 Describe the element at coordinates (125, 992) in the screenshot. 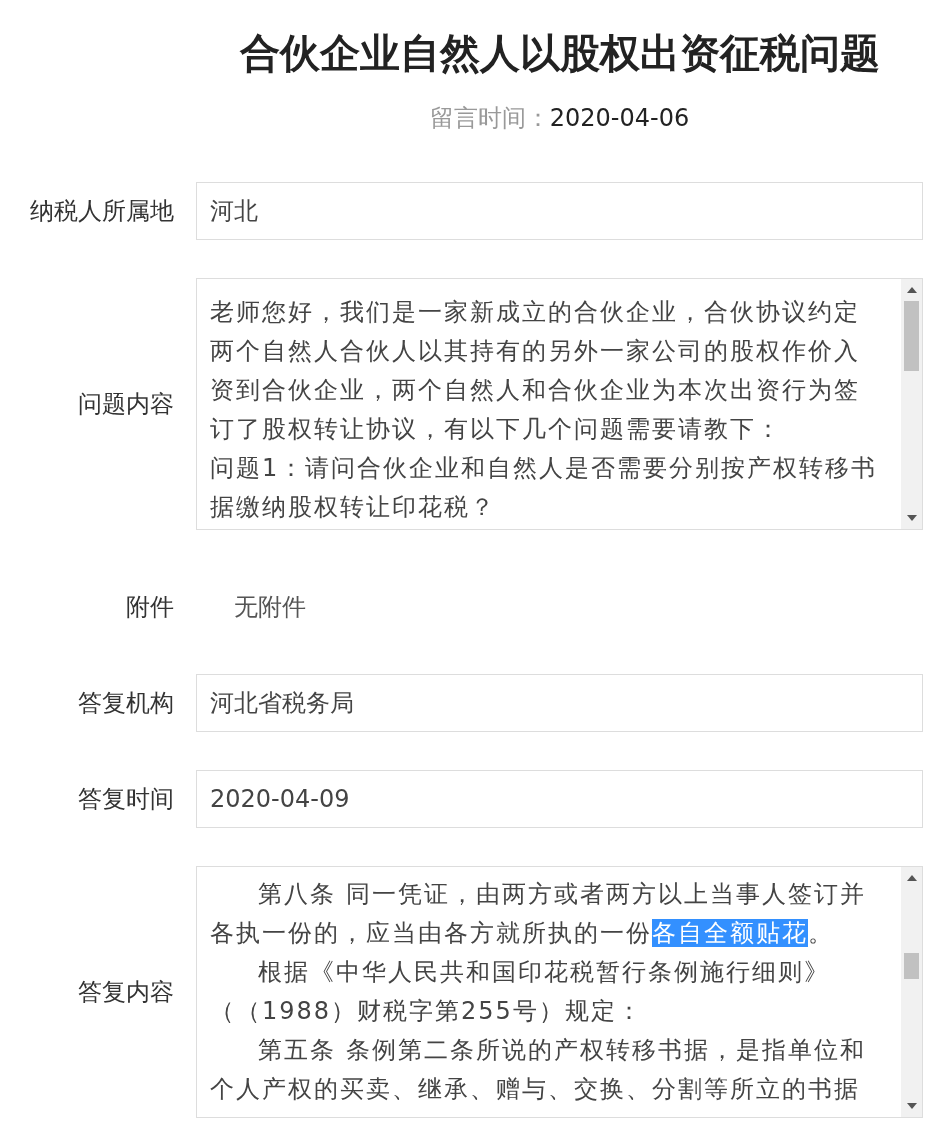

I see `field-label: 答复内容` at that location.